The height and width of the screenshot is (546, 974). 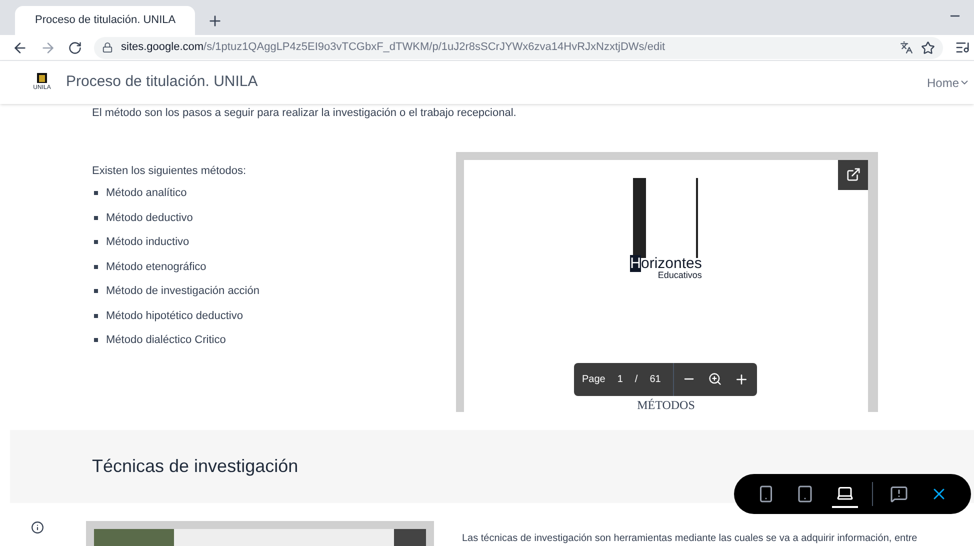 What do you see at coordinates (162, 82) in the screenshot?
I see `site-title: Proceso de titulación. UNILA` at bounding box center [162, 82].